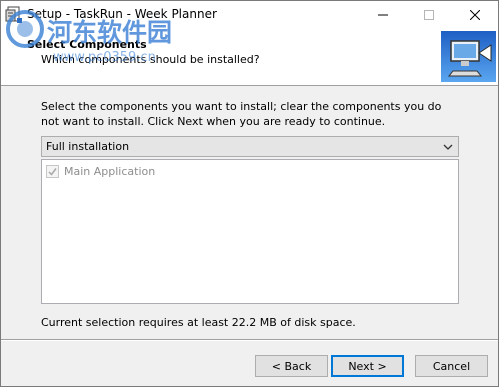  I want to click on setup-app-icon, so click(13, 14).